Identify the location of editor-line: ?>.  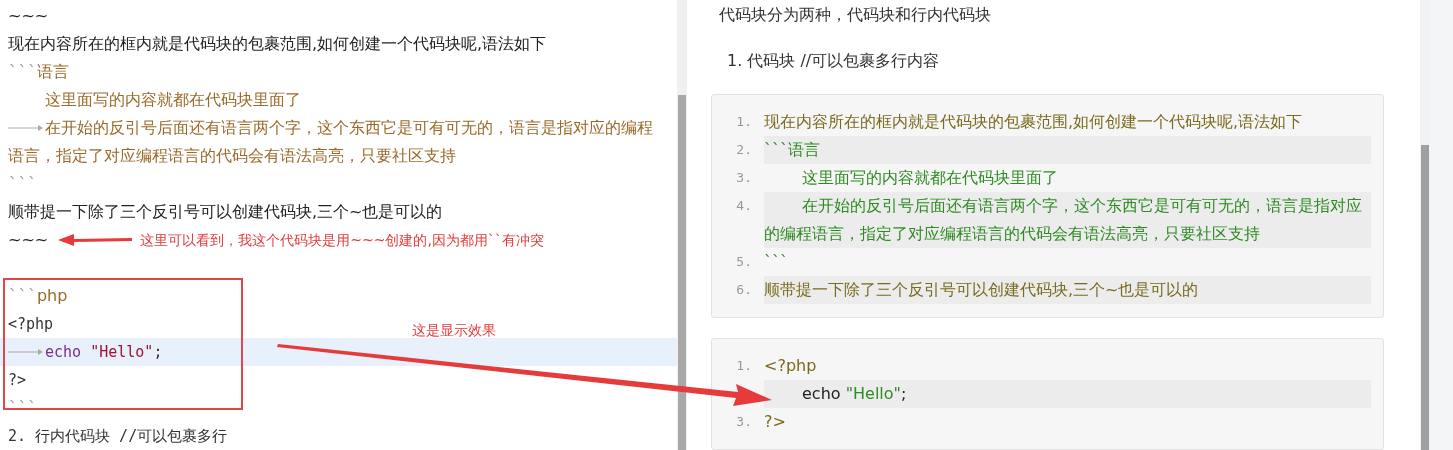
(17, 379).